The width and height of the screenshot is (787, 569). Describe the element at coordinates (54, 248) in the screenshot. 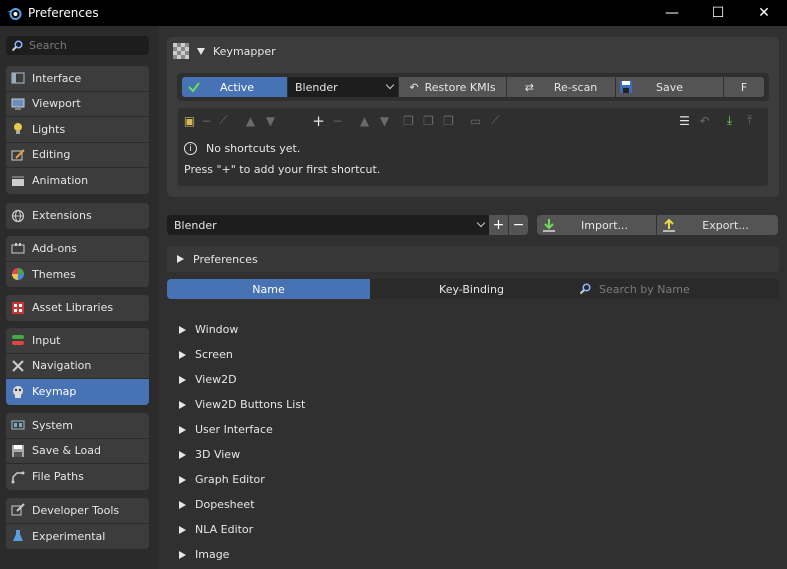

I see `sidebar-item-label: Add-ons` at that location.